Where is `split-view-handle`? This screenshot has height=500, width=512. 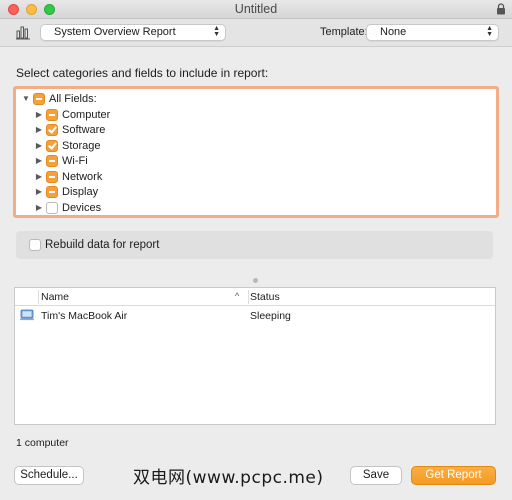
split-view-handle is located at coordinates (255, 280).